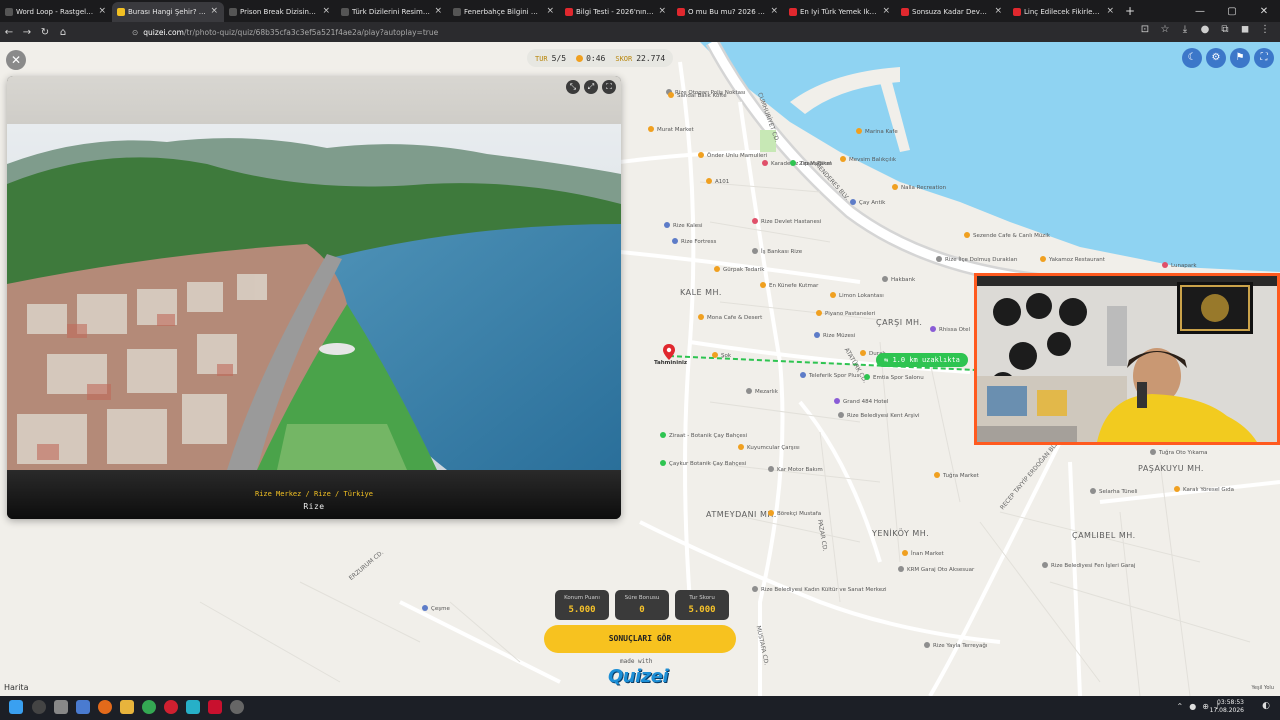 This screenshot has width=1280, height=720. I want to click on map-poi: Gürpak Tedarik, so click(739, 270).